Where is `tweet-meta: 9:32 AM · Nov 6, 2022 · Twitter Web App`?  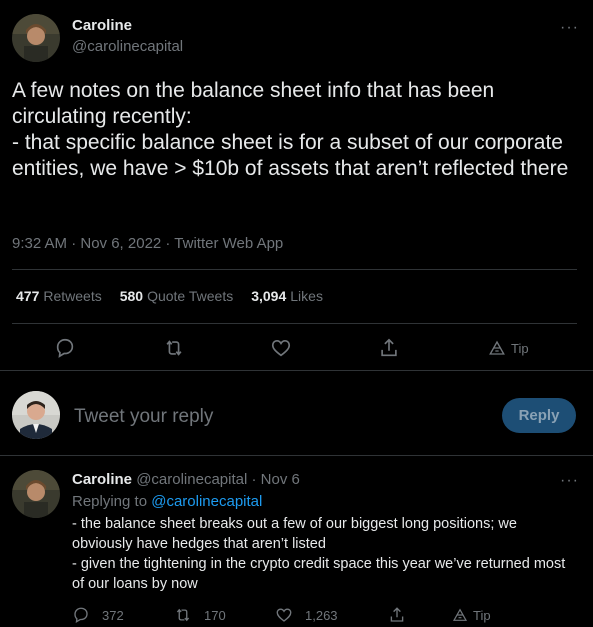
tweet-meta: 9:32 AM · Nov 6, 2022 · Twitter Web App is located at coordinates (147, 243).